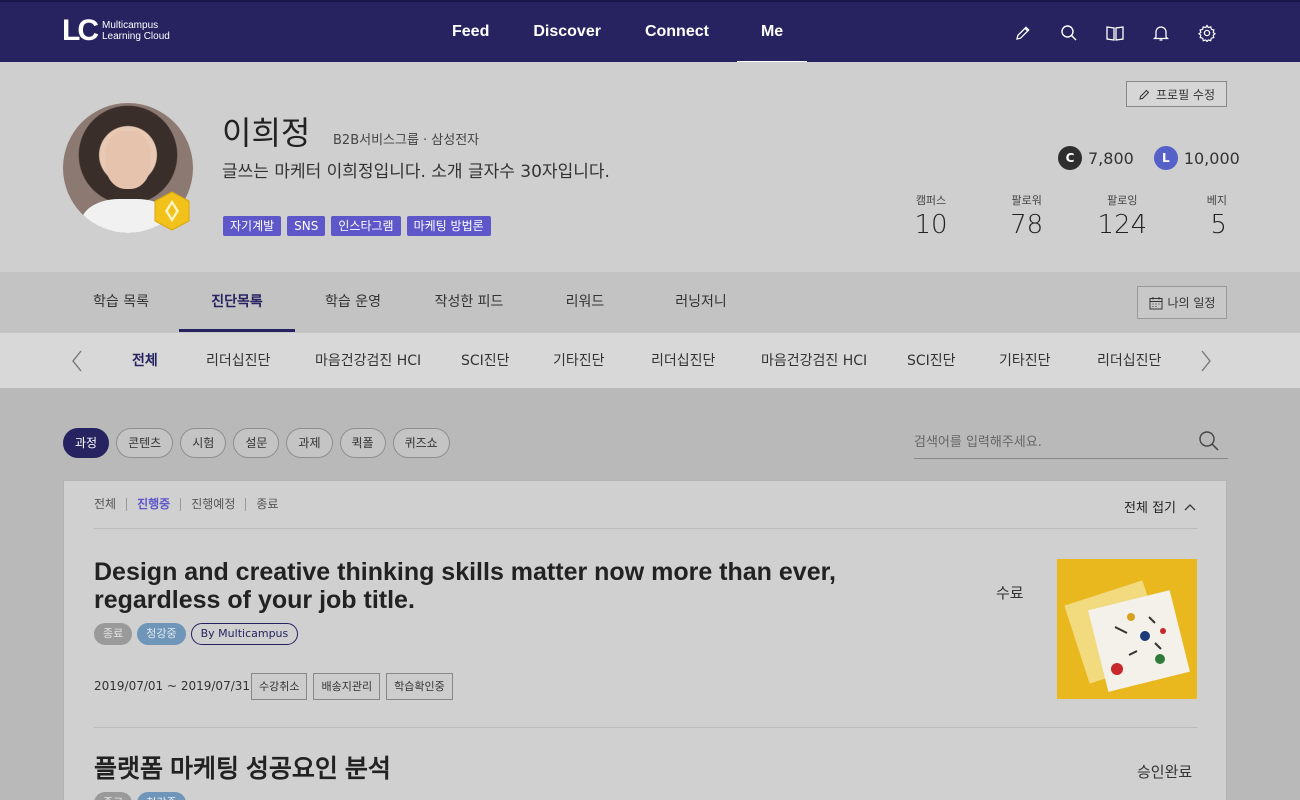 This screenshot has height=800, width=1300. I want to click on nav-discover: Discover, so click(567, 32).